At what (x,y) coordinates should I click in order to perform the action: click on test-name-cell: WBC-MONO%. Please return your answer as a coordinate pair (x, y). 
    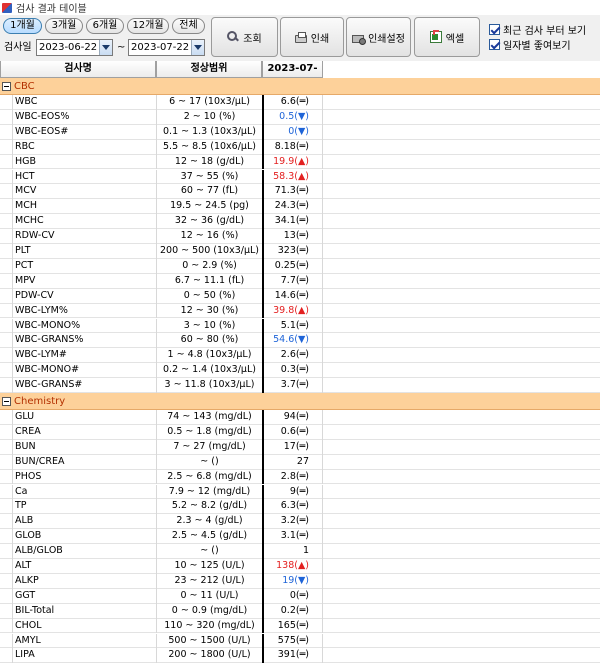
    Looking at the image, I should click on (84, 326).